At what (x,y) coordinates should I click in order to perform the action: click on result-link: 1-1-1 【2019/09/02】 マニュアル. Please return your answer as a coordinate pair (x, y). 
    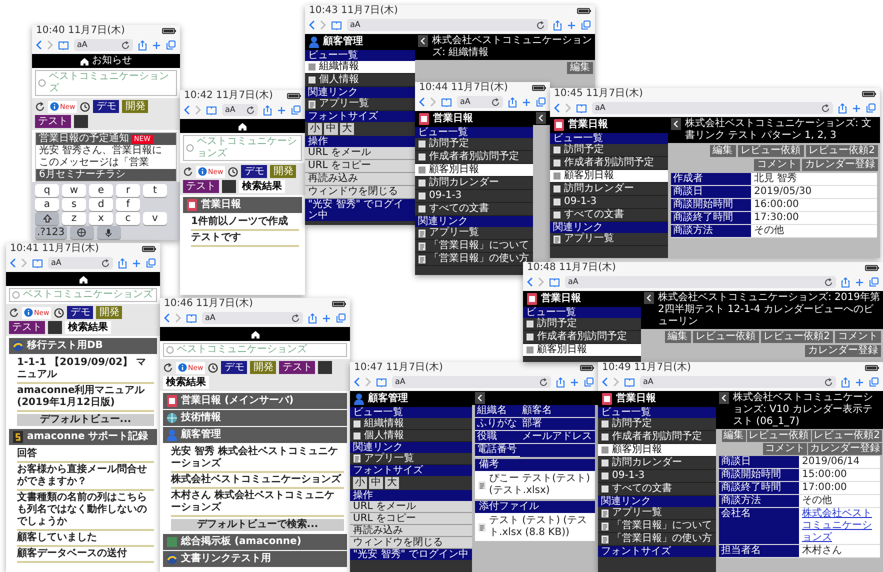
    Looking at the image, I should click on (85, 370).